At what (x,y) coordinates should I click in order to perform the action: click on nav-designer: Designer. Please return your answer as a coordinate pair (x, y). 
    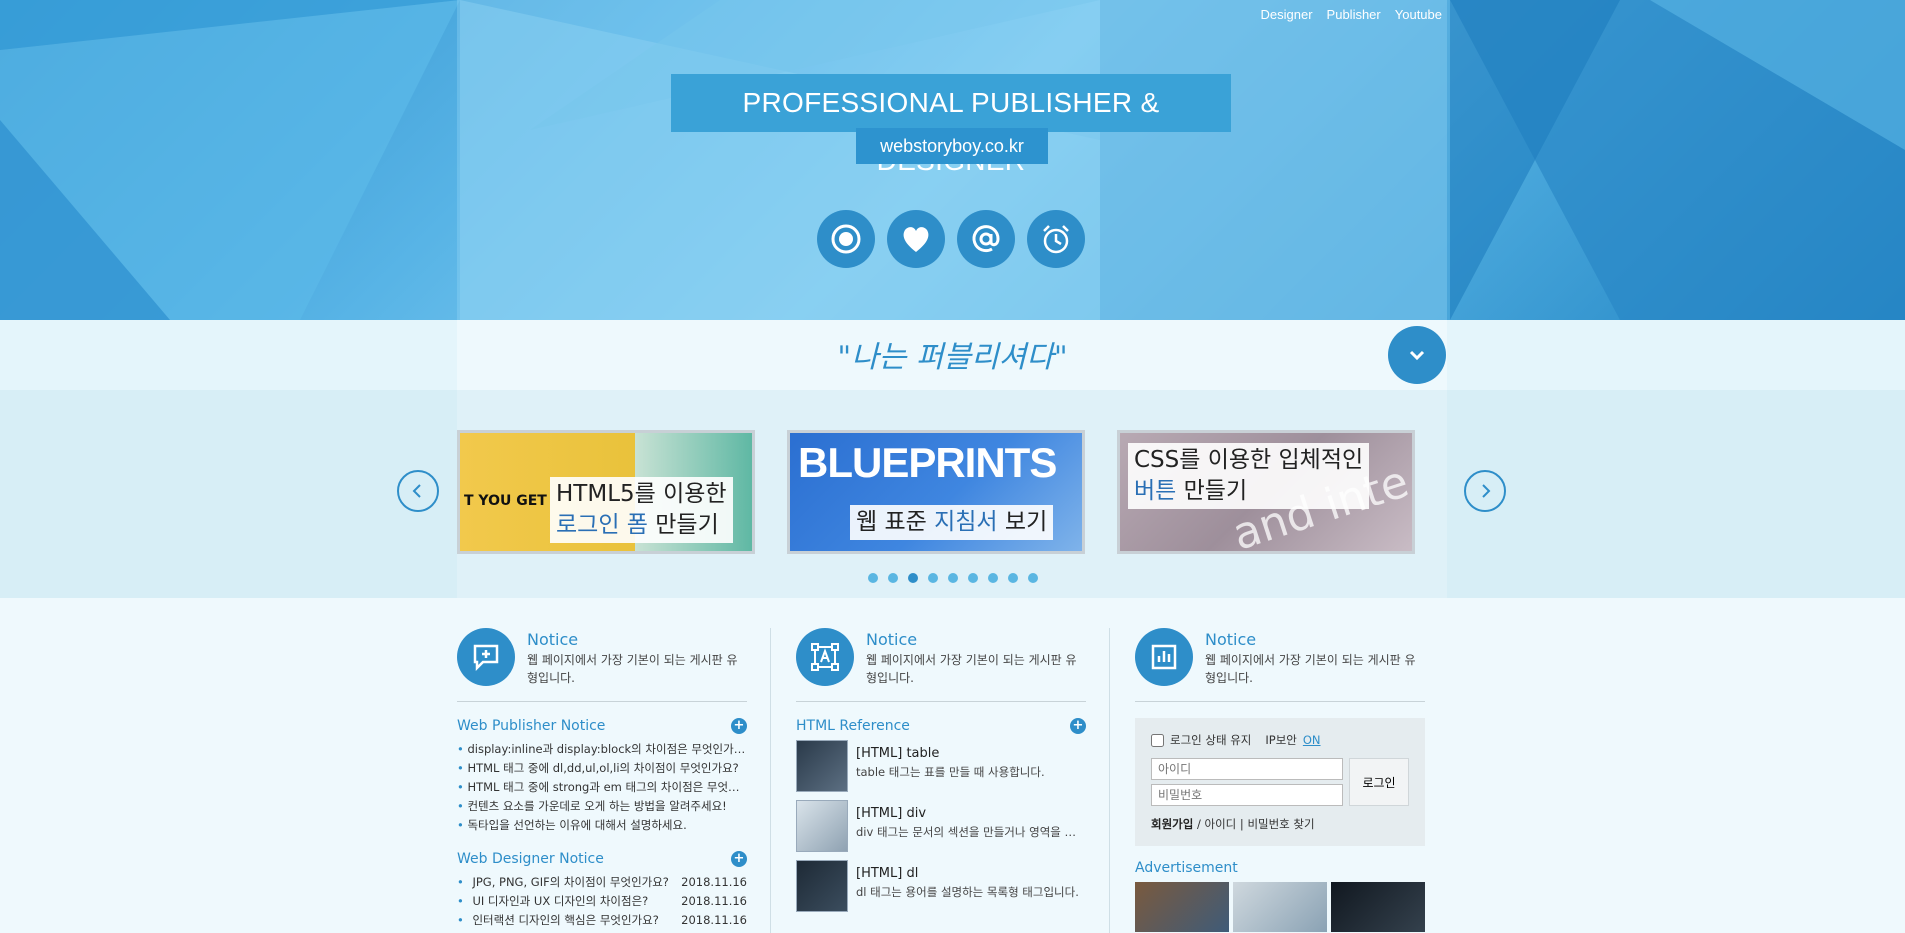
    Looking at the image, I should click on (1287, 14).